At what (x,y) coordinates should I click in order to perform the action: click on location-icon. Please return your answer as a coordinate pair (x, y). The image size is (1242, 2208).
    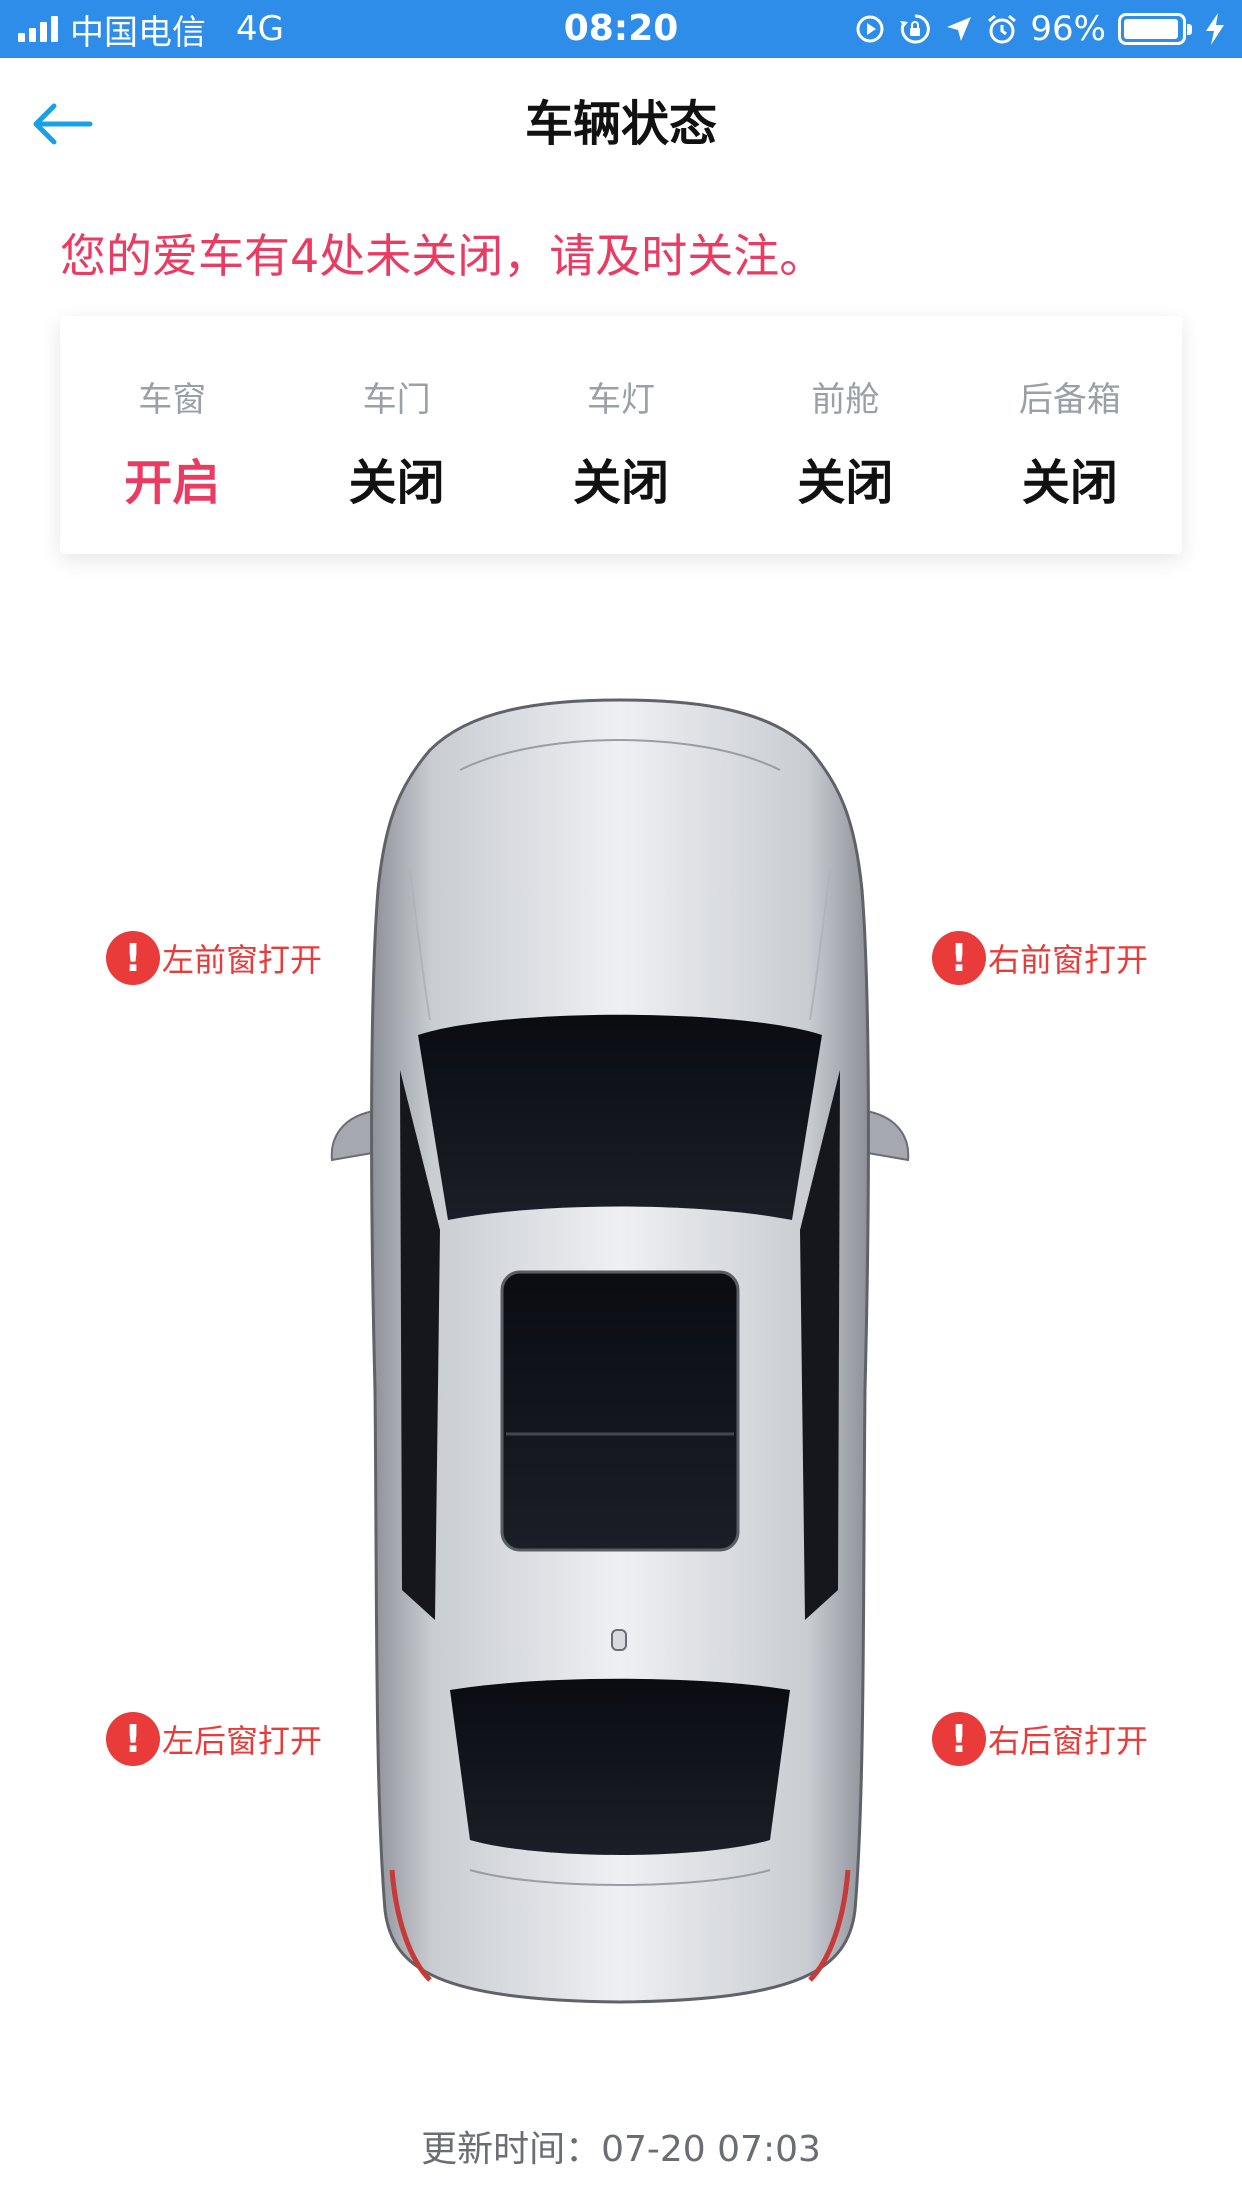
    Looking at the image, I should click on (959, 29).